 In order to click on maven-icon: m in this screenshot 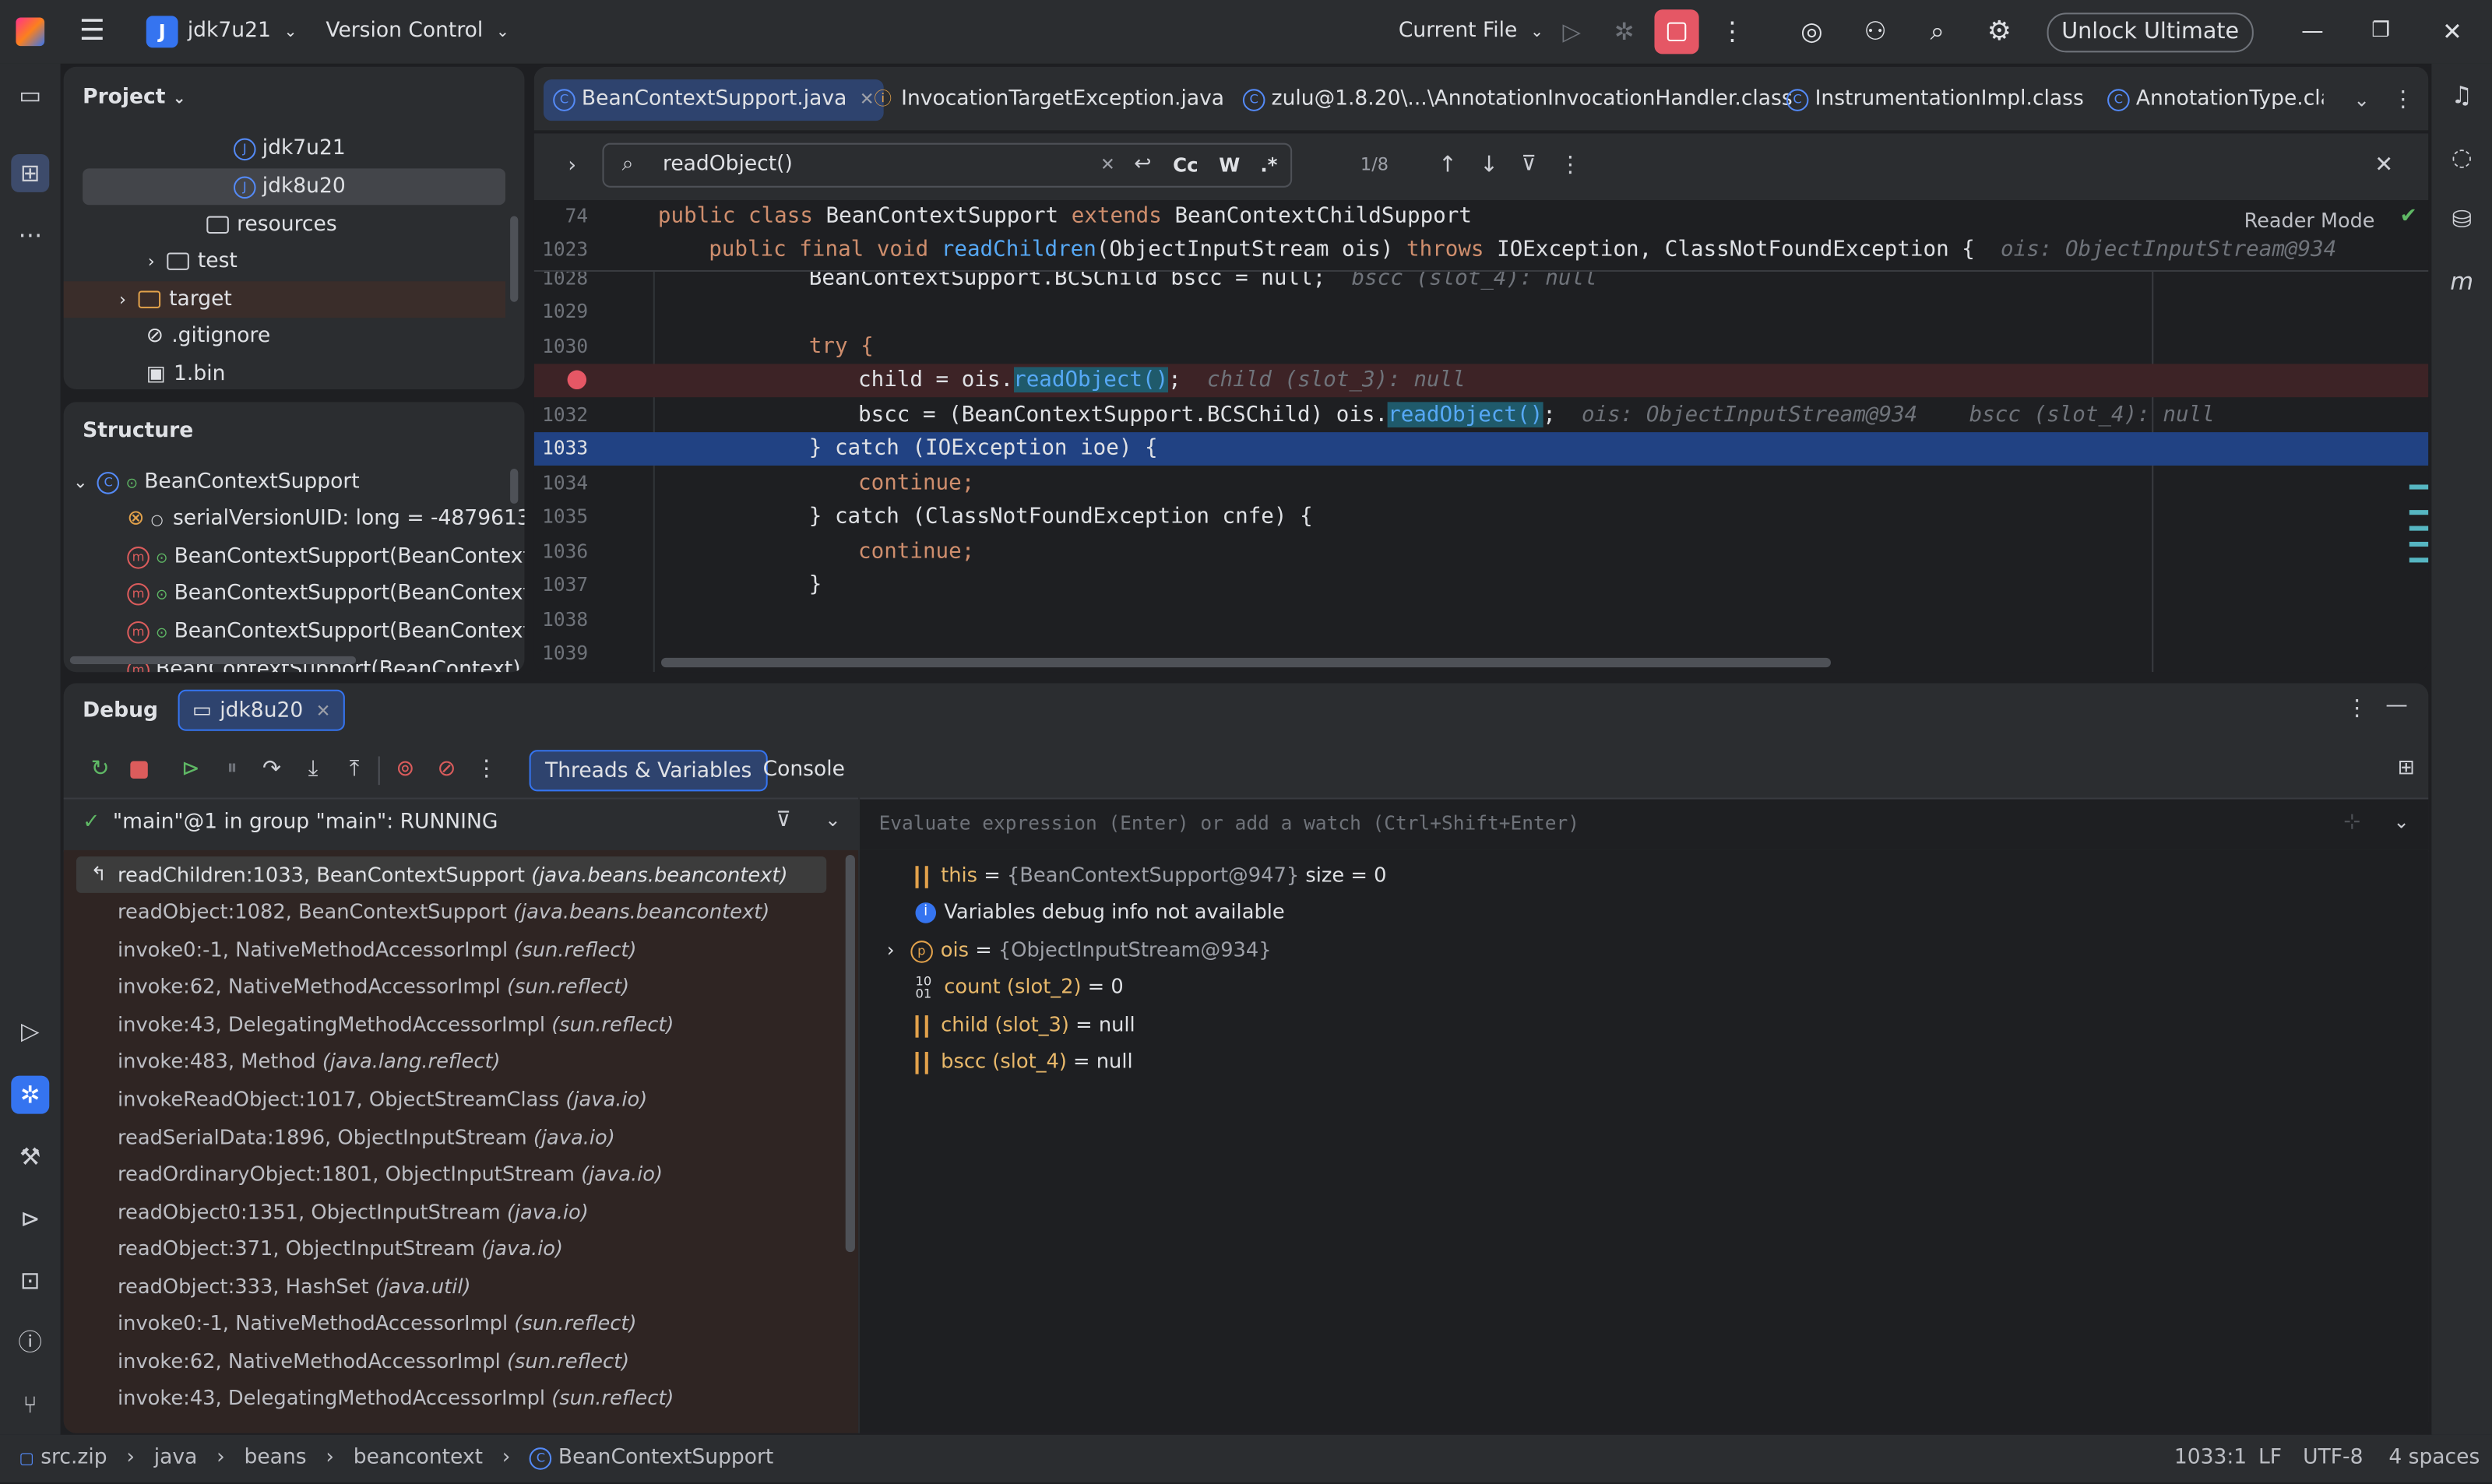, I will do `click(2462, 281)`.